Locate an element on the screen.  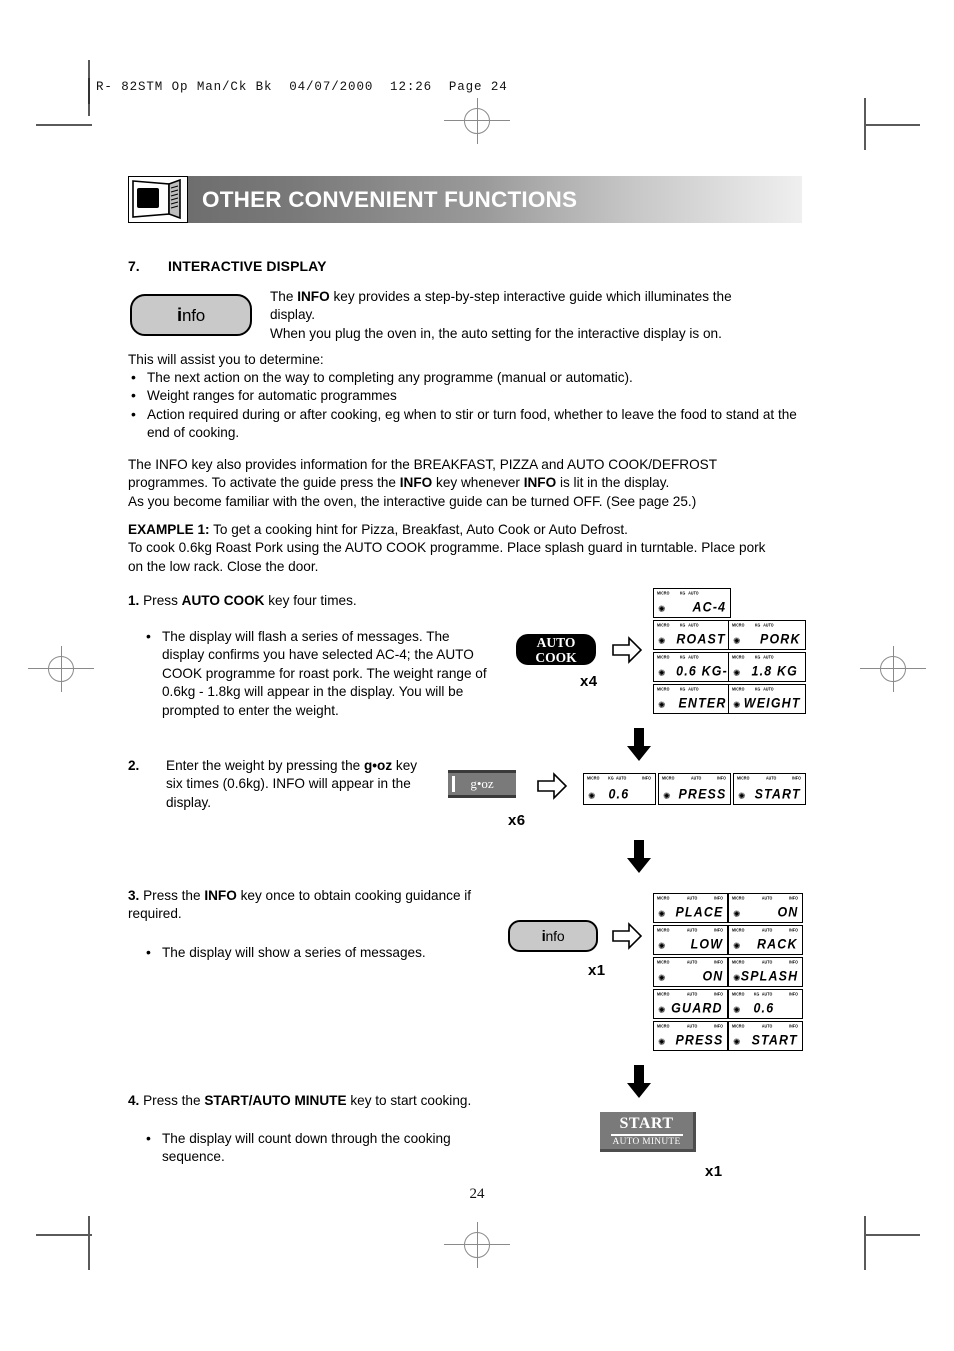
lcd-display: MICRO KG AUTO ✺ ROAST is located at coordinates (692, 635).